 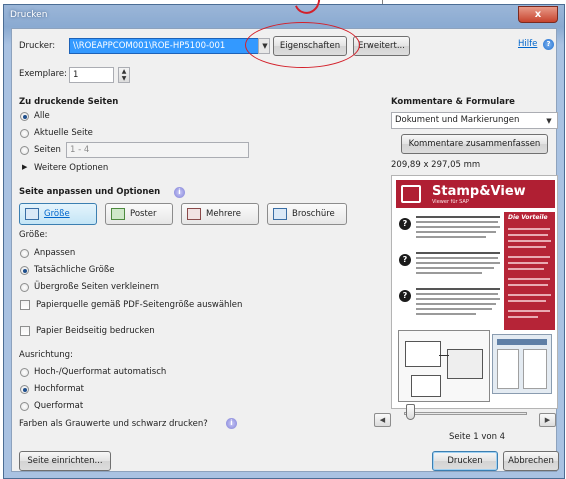 I want to click on radio-landscape, so click(x=24, y=406).